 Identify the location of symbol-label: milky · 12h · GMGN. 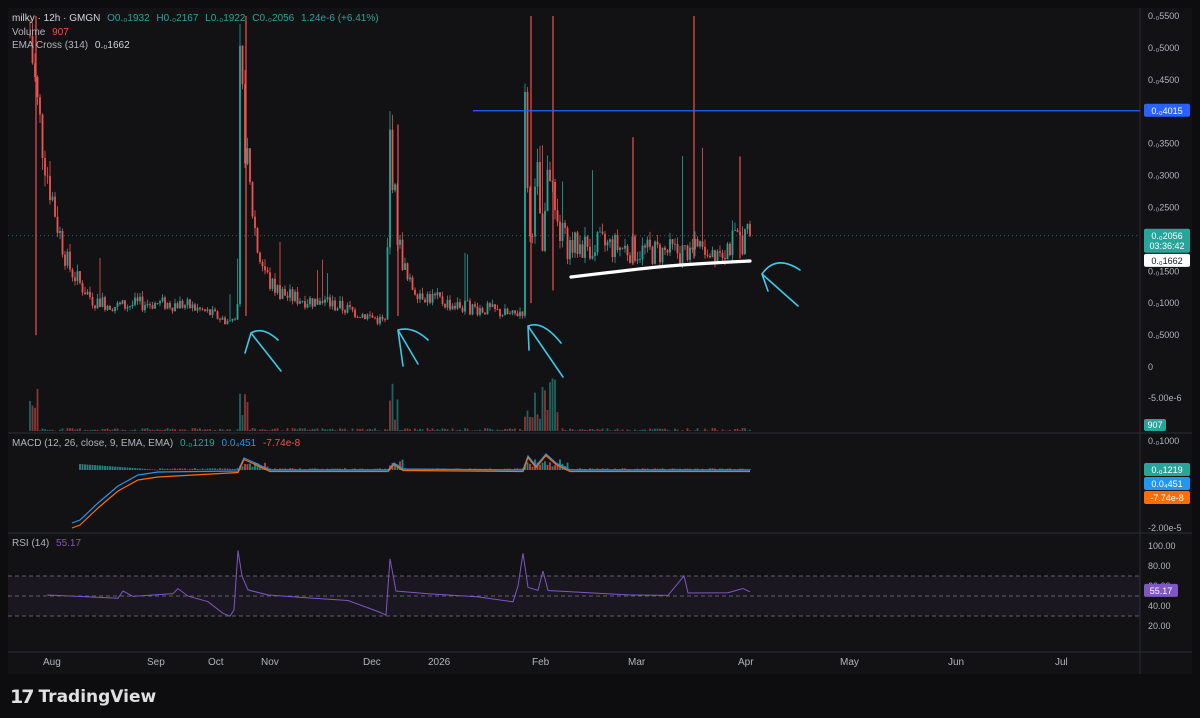
(56, 18).